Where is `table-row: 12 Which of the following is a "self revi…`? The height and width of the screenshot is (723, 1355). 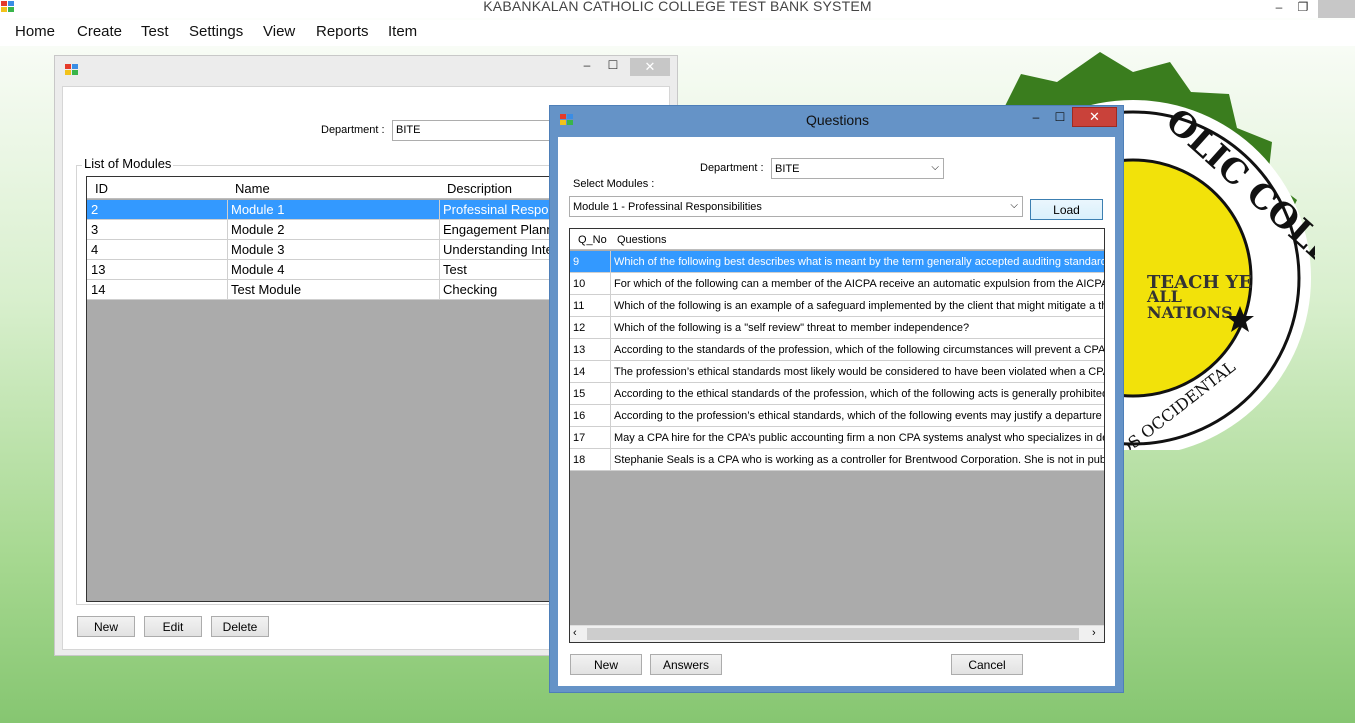 table-row: 12 Which of the following is a "self revi… is located at coordinates (837, 328).